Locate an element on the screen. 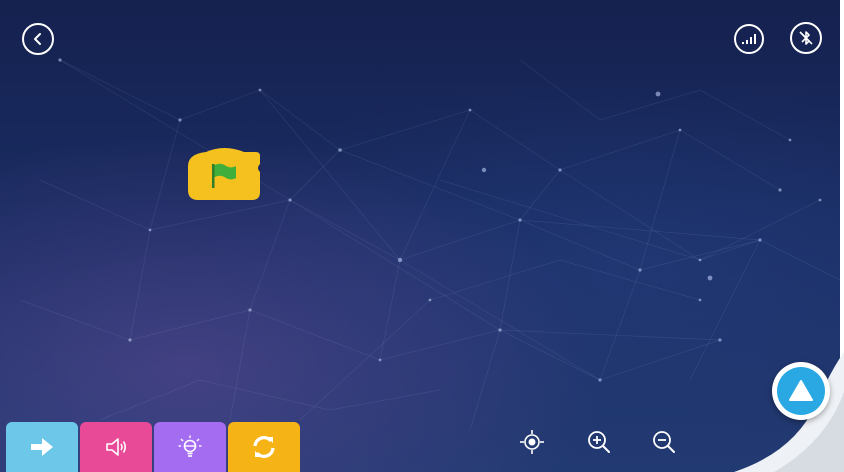  bluetooth-button is located at coordinates (806, 38).